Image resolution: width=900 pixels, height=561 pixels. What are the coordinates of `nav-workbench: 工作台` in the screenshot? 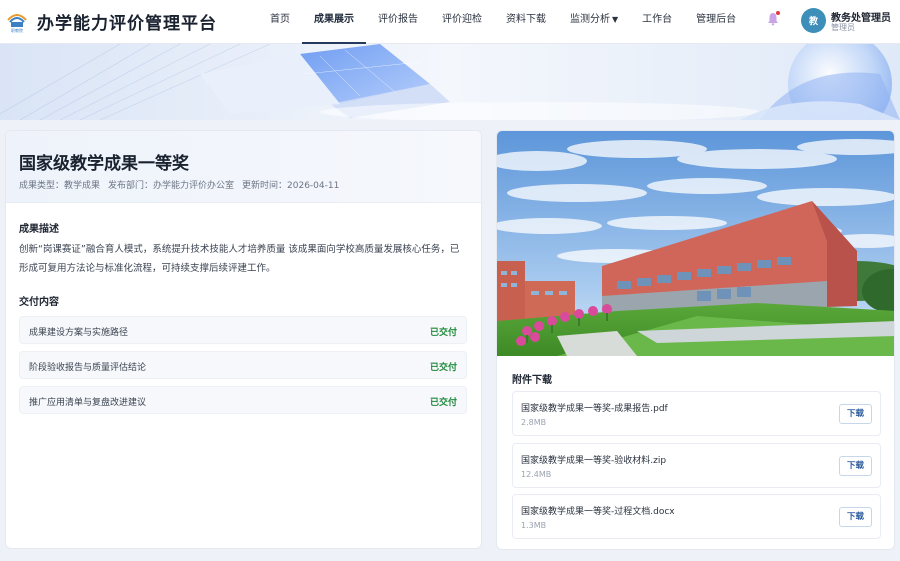 It's located at (657, 22).